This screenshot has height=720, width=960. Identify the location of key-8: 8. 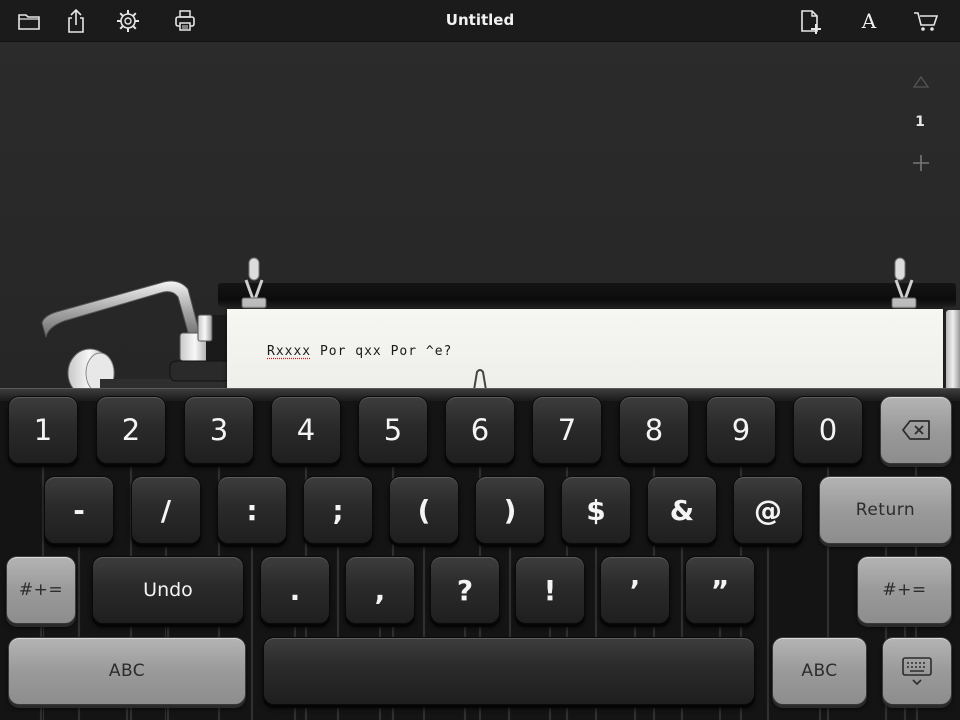
(654, 430).